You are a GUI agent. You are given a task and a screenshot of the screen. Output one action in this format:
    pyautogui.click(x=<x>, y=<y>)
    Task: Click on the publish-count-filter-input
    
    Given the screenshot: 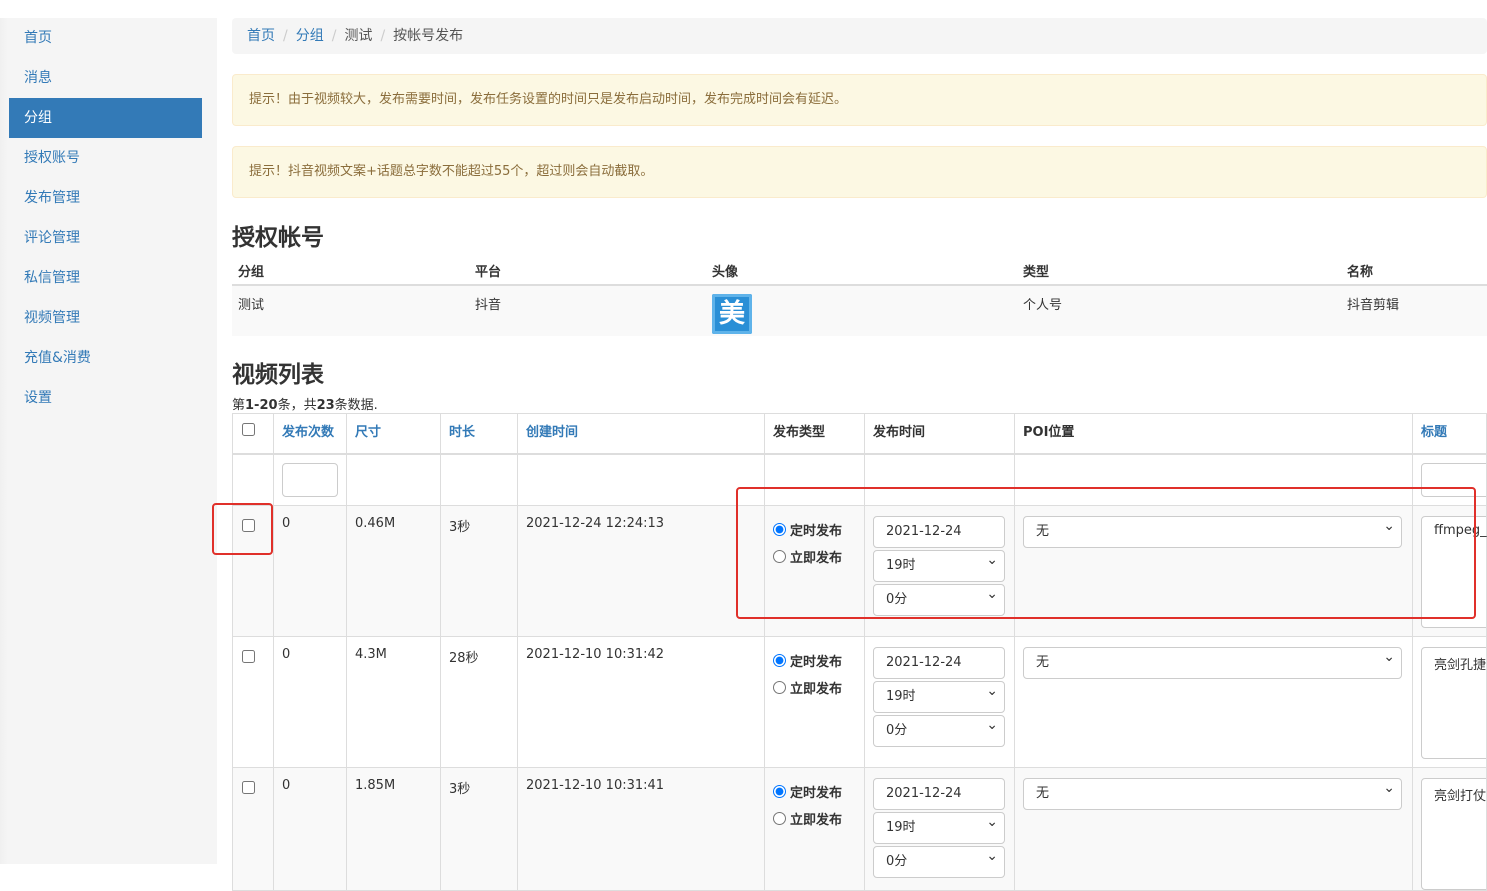 What is the action you would take?
    pyautogui.click(x=310, y=479)
    